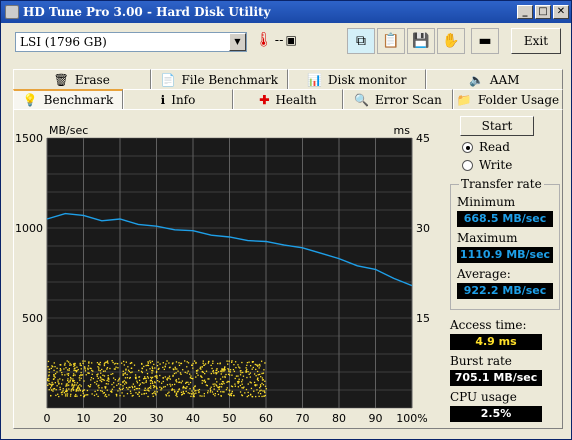 The width and height of the screenshot is (572, 440). What do you see at coordinates (68, 99) in the screenshot?
I see `tab-benchmark: 💡 Benchmark` at bounding box center [68, 99].